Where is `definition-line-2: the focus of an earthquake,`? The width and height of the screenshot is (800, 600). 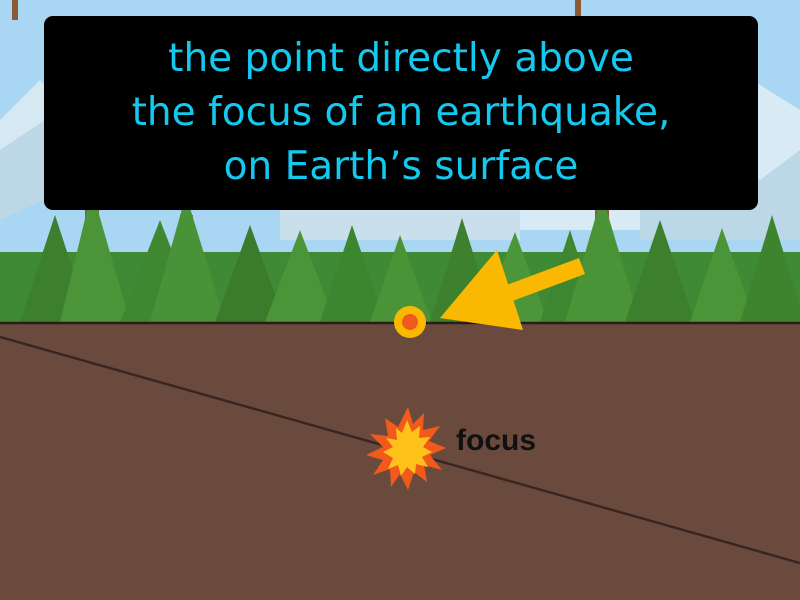
definition-line-2: the focus of an earthquake, is located at coordinates (401, 112).